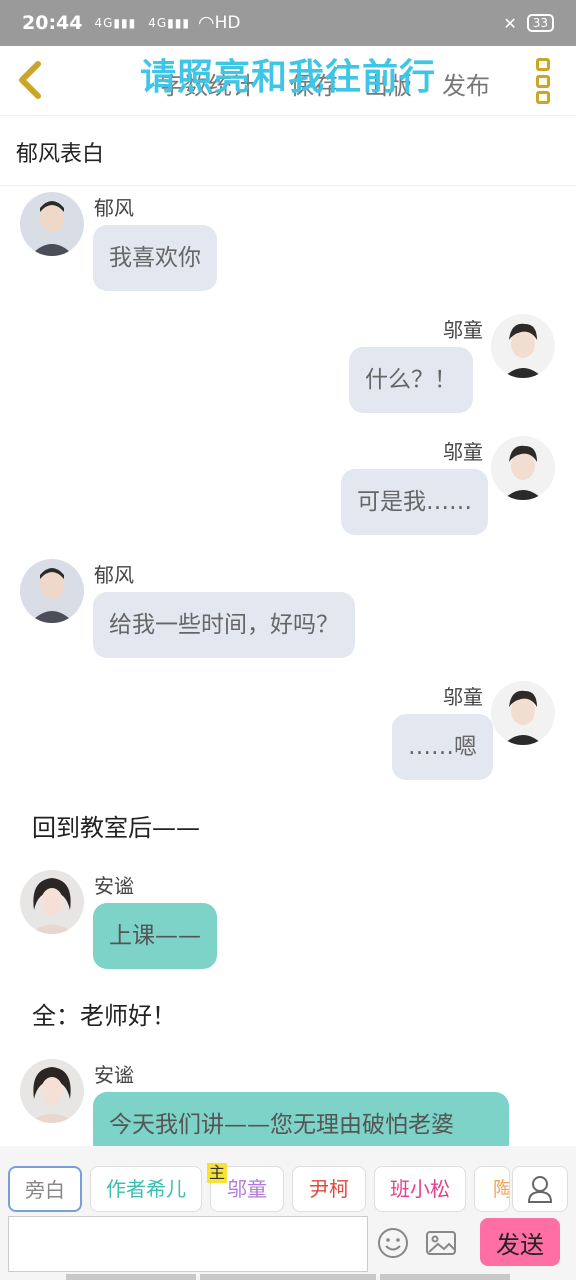  Describe the element at coordinates (155, 936) in the screenshot. I see `message-bubble: 上课——` at that location.